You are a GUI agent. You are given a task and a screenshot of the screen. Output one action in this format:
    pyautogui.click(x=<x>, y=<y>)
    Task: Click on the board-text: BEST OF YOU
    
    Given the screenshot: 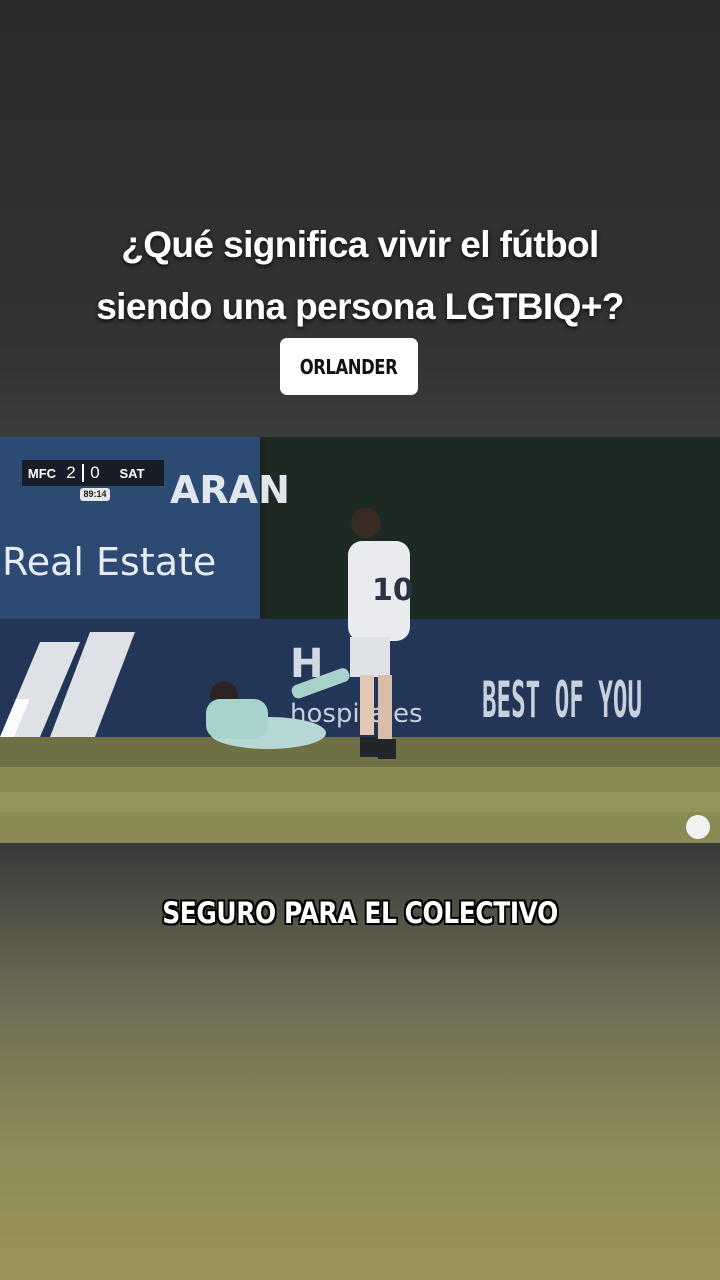 What is the action you would take?
    pyautogui.click(x=562, y=700)
    